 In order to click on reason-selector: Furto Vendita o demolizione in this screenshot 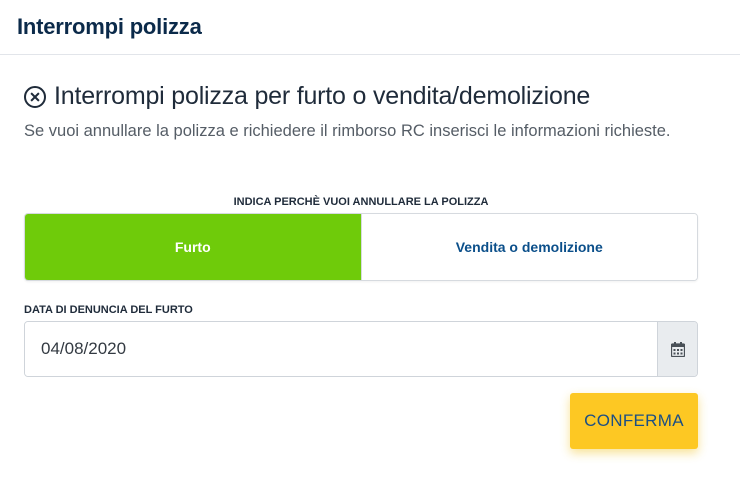, I will do `click(361, 247)`.